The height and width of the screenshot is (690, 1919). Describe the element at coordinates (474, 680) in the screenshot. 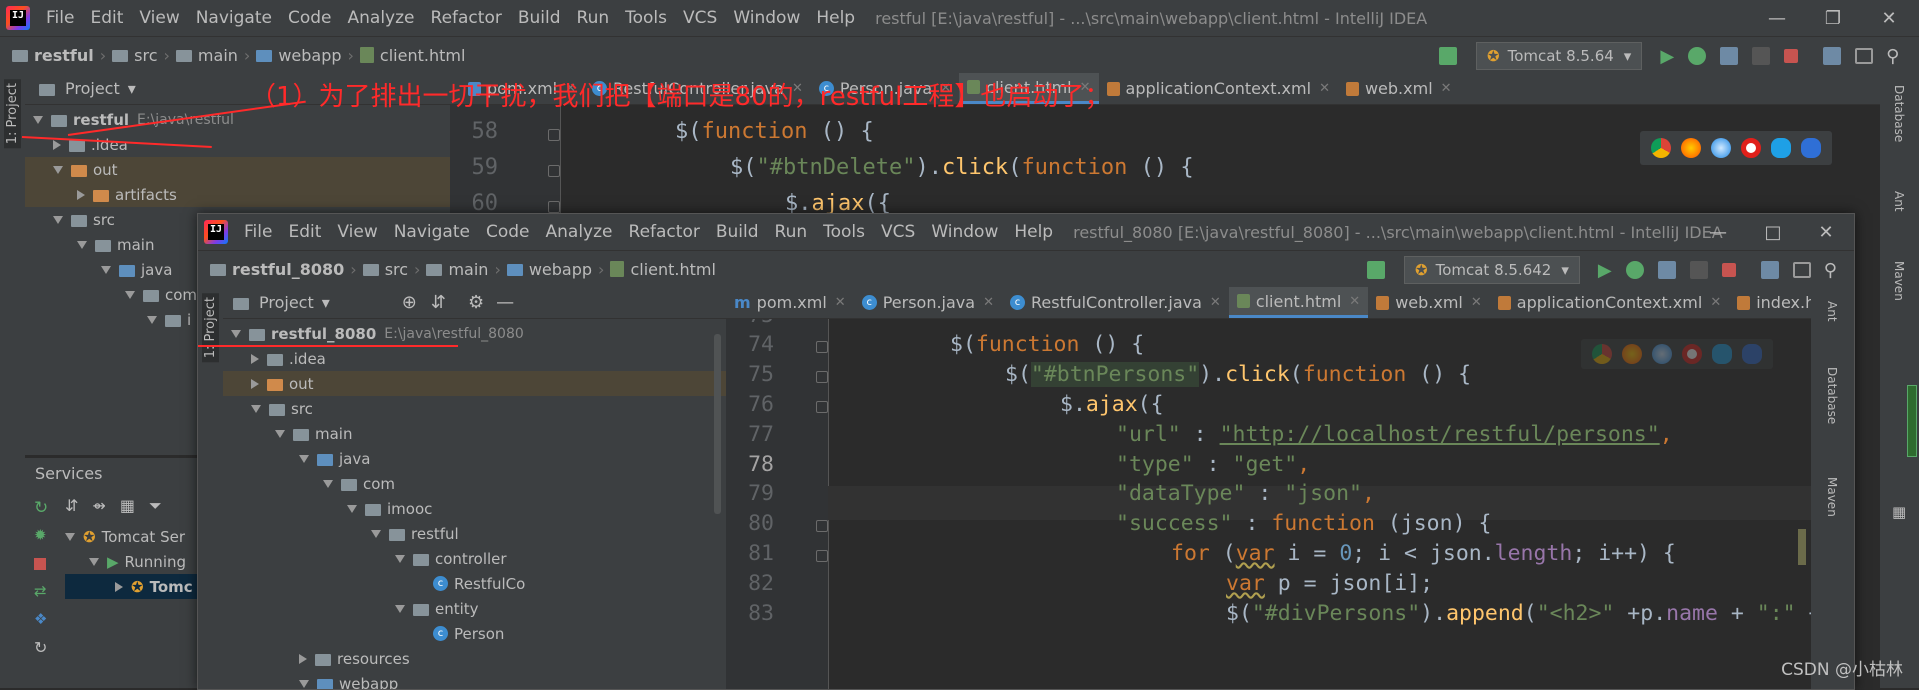

I see `tree-row-webapp: webapp` at that location.